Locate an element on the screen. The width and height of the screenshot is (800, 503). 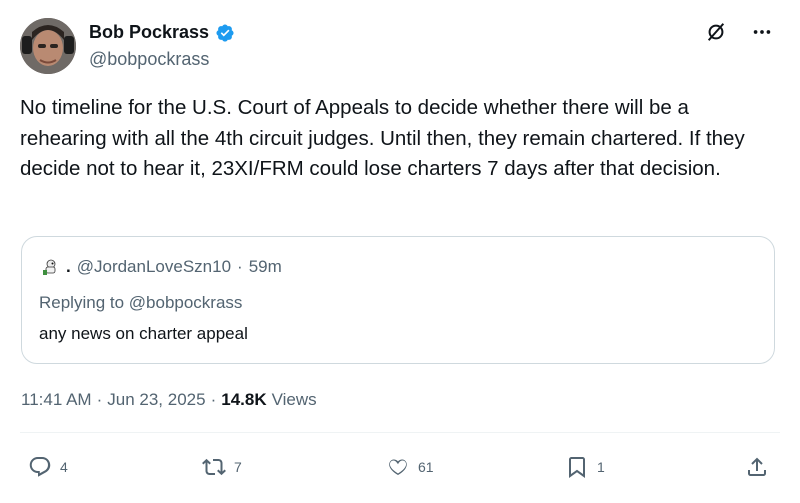
reply-icon is located at coordinates (40, 467).